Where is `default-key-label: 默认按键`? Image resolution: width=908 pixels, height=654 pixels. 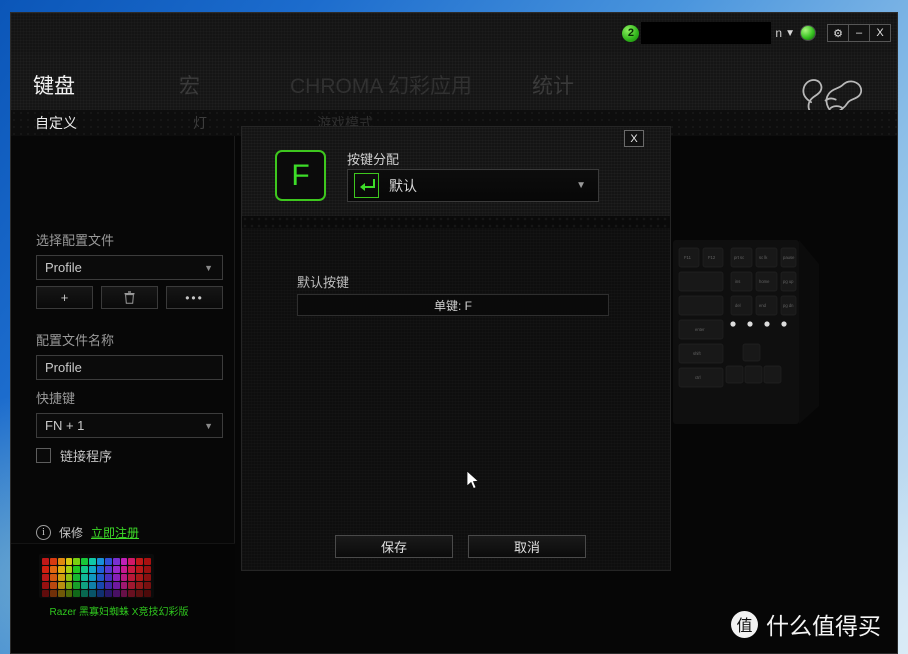
default-key-label: 默认按键 is located at coordinates (323, 282).